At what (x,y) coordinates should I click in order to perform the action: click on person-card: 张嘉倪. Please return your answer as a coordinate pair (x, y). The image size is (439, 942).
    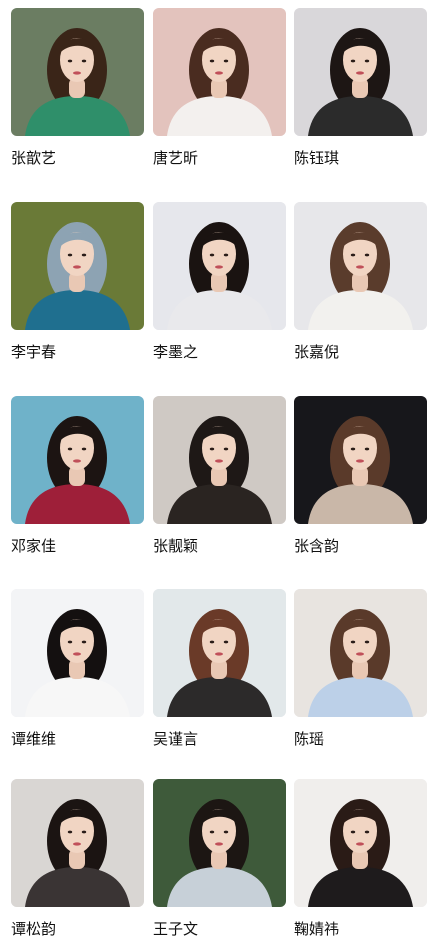
    Looking at the image, I should click on (360, 282).